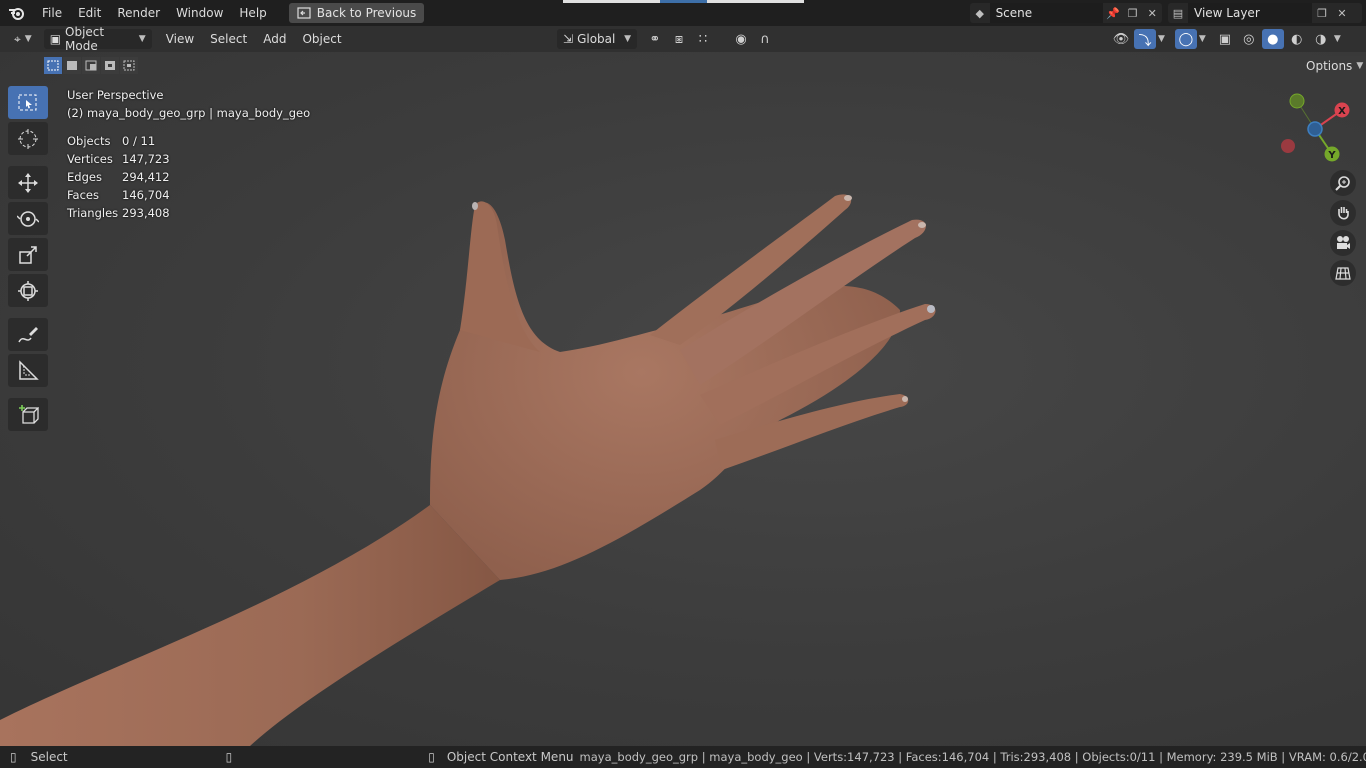 Image resolution: width=1366 pixels, height=768 pixels. What do you see at coordinates (1342, 111) in the screenshot?
I see `axis-x-label: X` at bounding box center [1342, 111].